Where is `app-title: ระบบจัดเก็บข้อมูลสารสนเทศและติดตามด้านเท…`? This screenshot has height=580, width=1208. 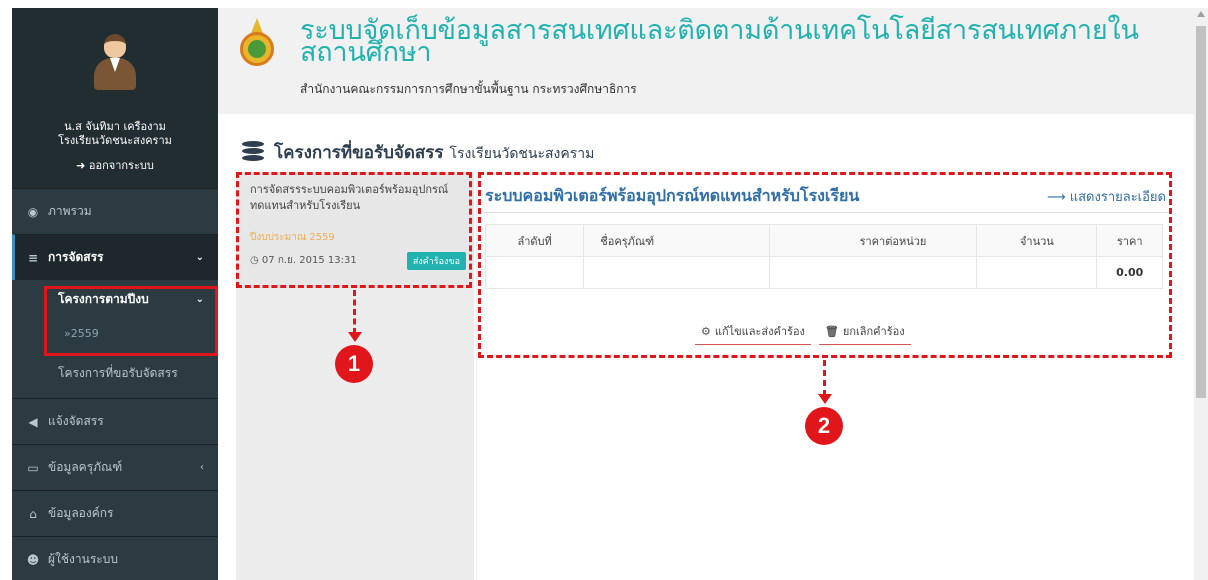
app-title: ระบบจัดเก็บข้อมูลสารสนเทศและติดตามด้านเท… is located at coordinates (719, 41).